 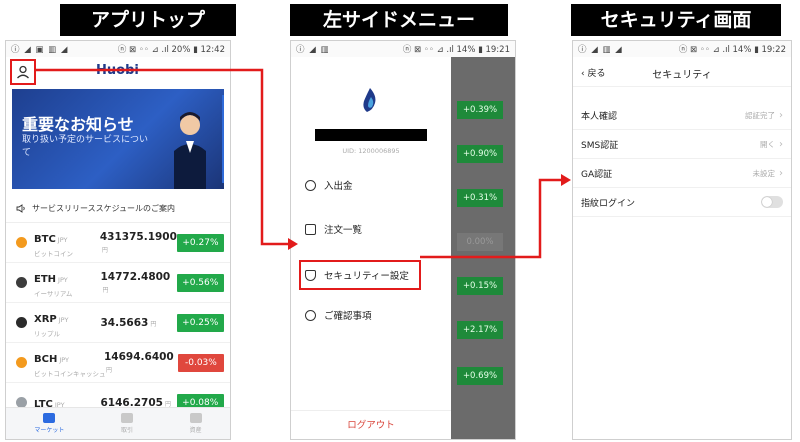 What do you see at coordinates (117, 70) in the screenshot?
I see `huobi-logo: Huobi` at bounding box center [117, 70].